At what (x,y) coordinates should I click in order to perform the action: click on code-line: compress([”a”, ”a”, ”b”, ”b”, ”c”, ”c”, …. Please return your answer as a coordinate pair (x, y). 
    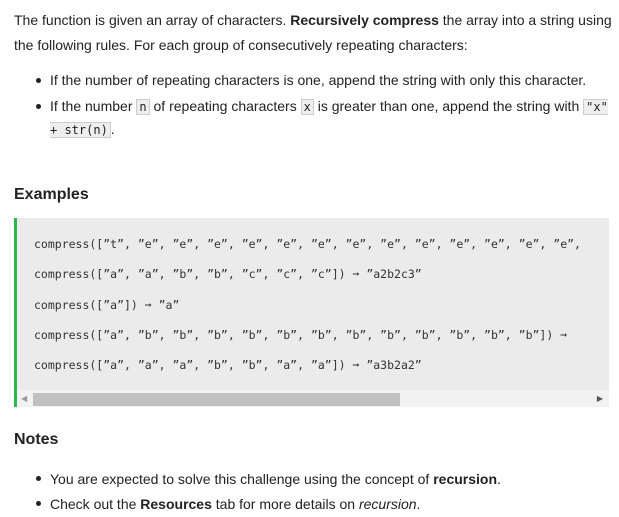
    Looking at the image, I should click on (228, 274).